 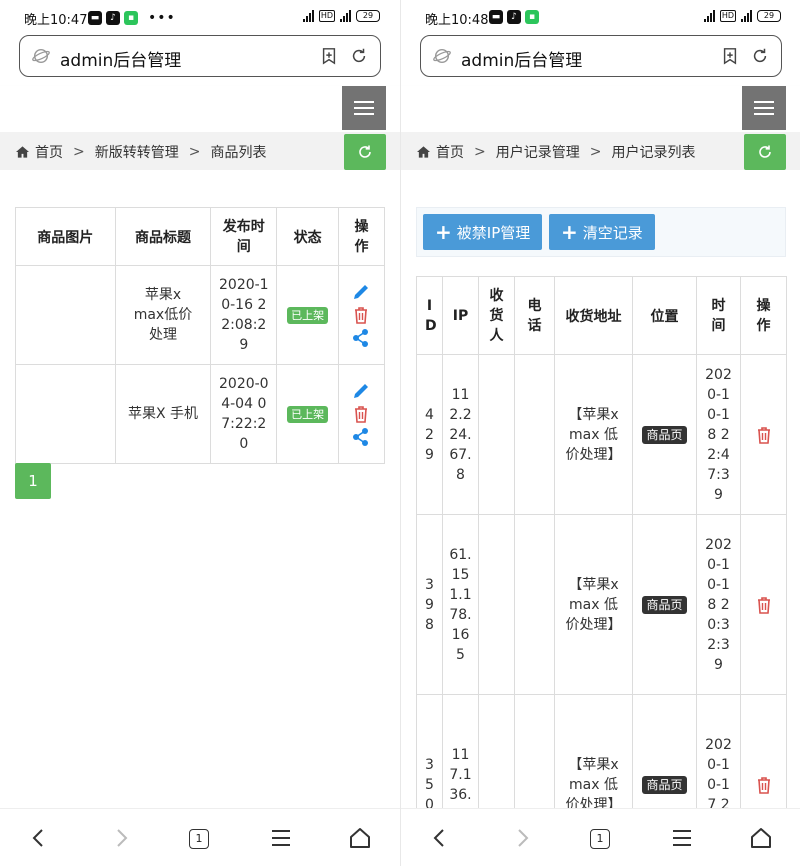 I want to click on product-title: 苹果X 手机, so click(x=163, y=414).